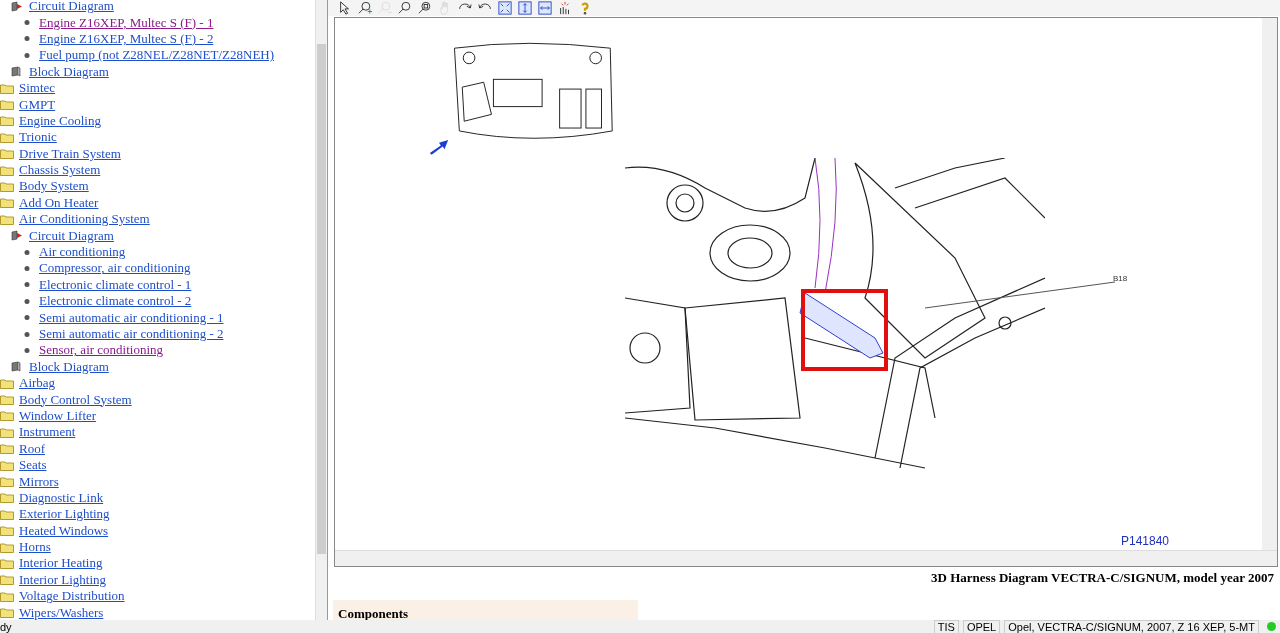  Describe the element at coordinates (84, 219) in the screenshot. I see `tree-link: Air Conditioning System` at that location.